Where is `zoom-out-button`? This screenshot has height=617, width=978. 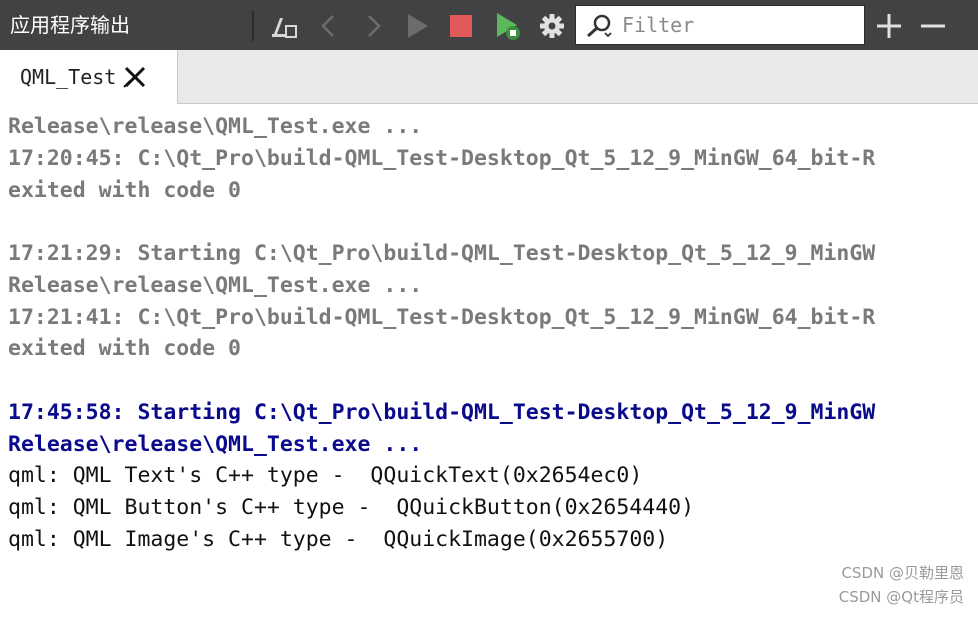 zoom-out-button is located at coordinates (933, 26).